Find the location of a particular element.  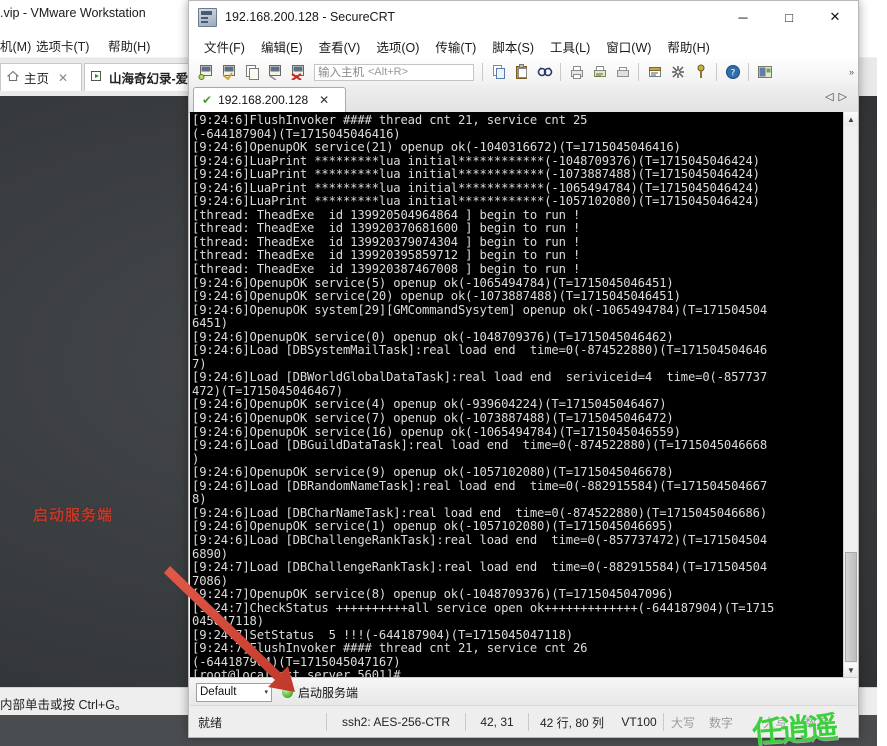

button-bar-profile-select: Default ▾ is located at coordinates (234, 692).